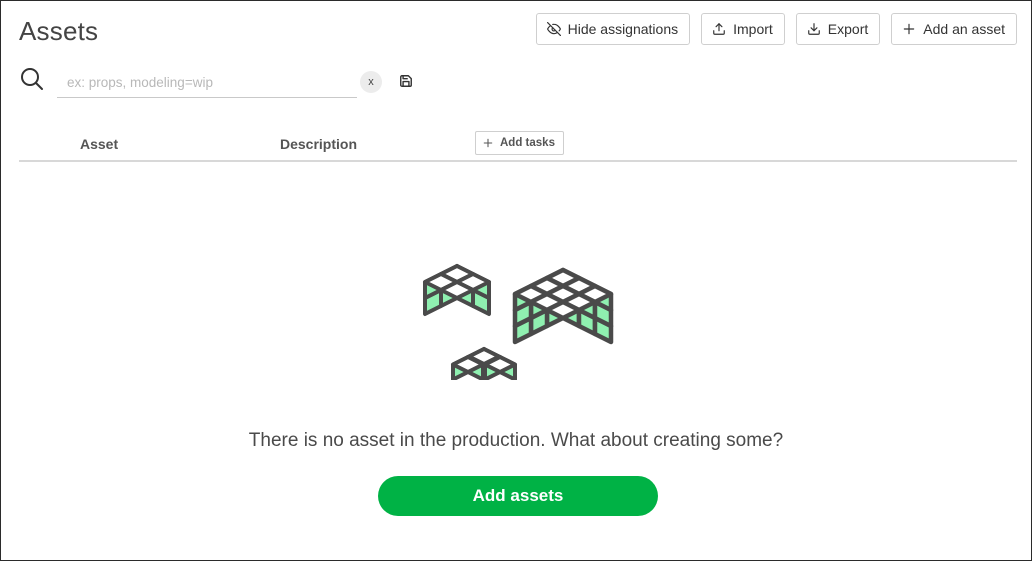  Describe the element at coordinates (32, 79) in the screenshot. I see `search-icon` at that location.